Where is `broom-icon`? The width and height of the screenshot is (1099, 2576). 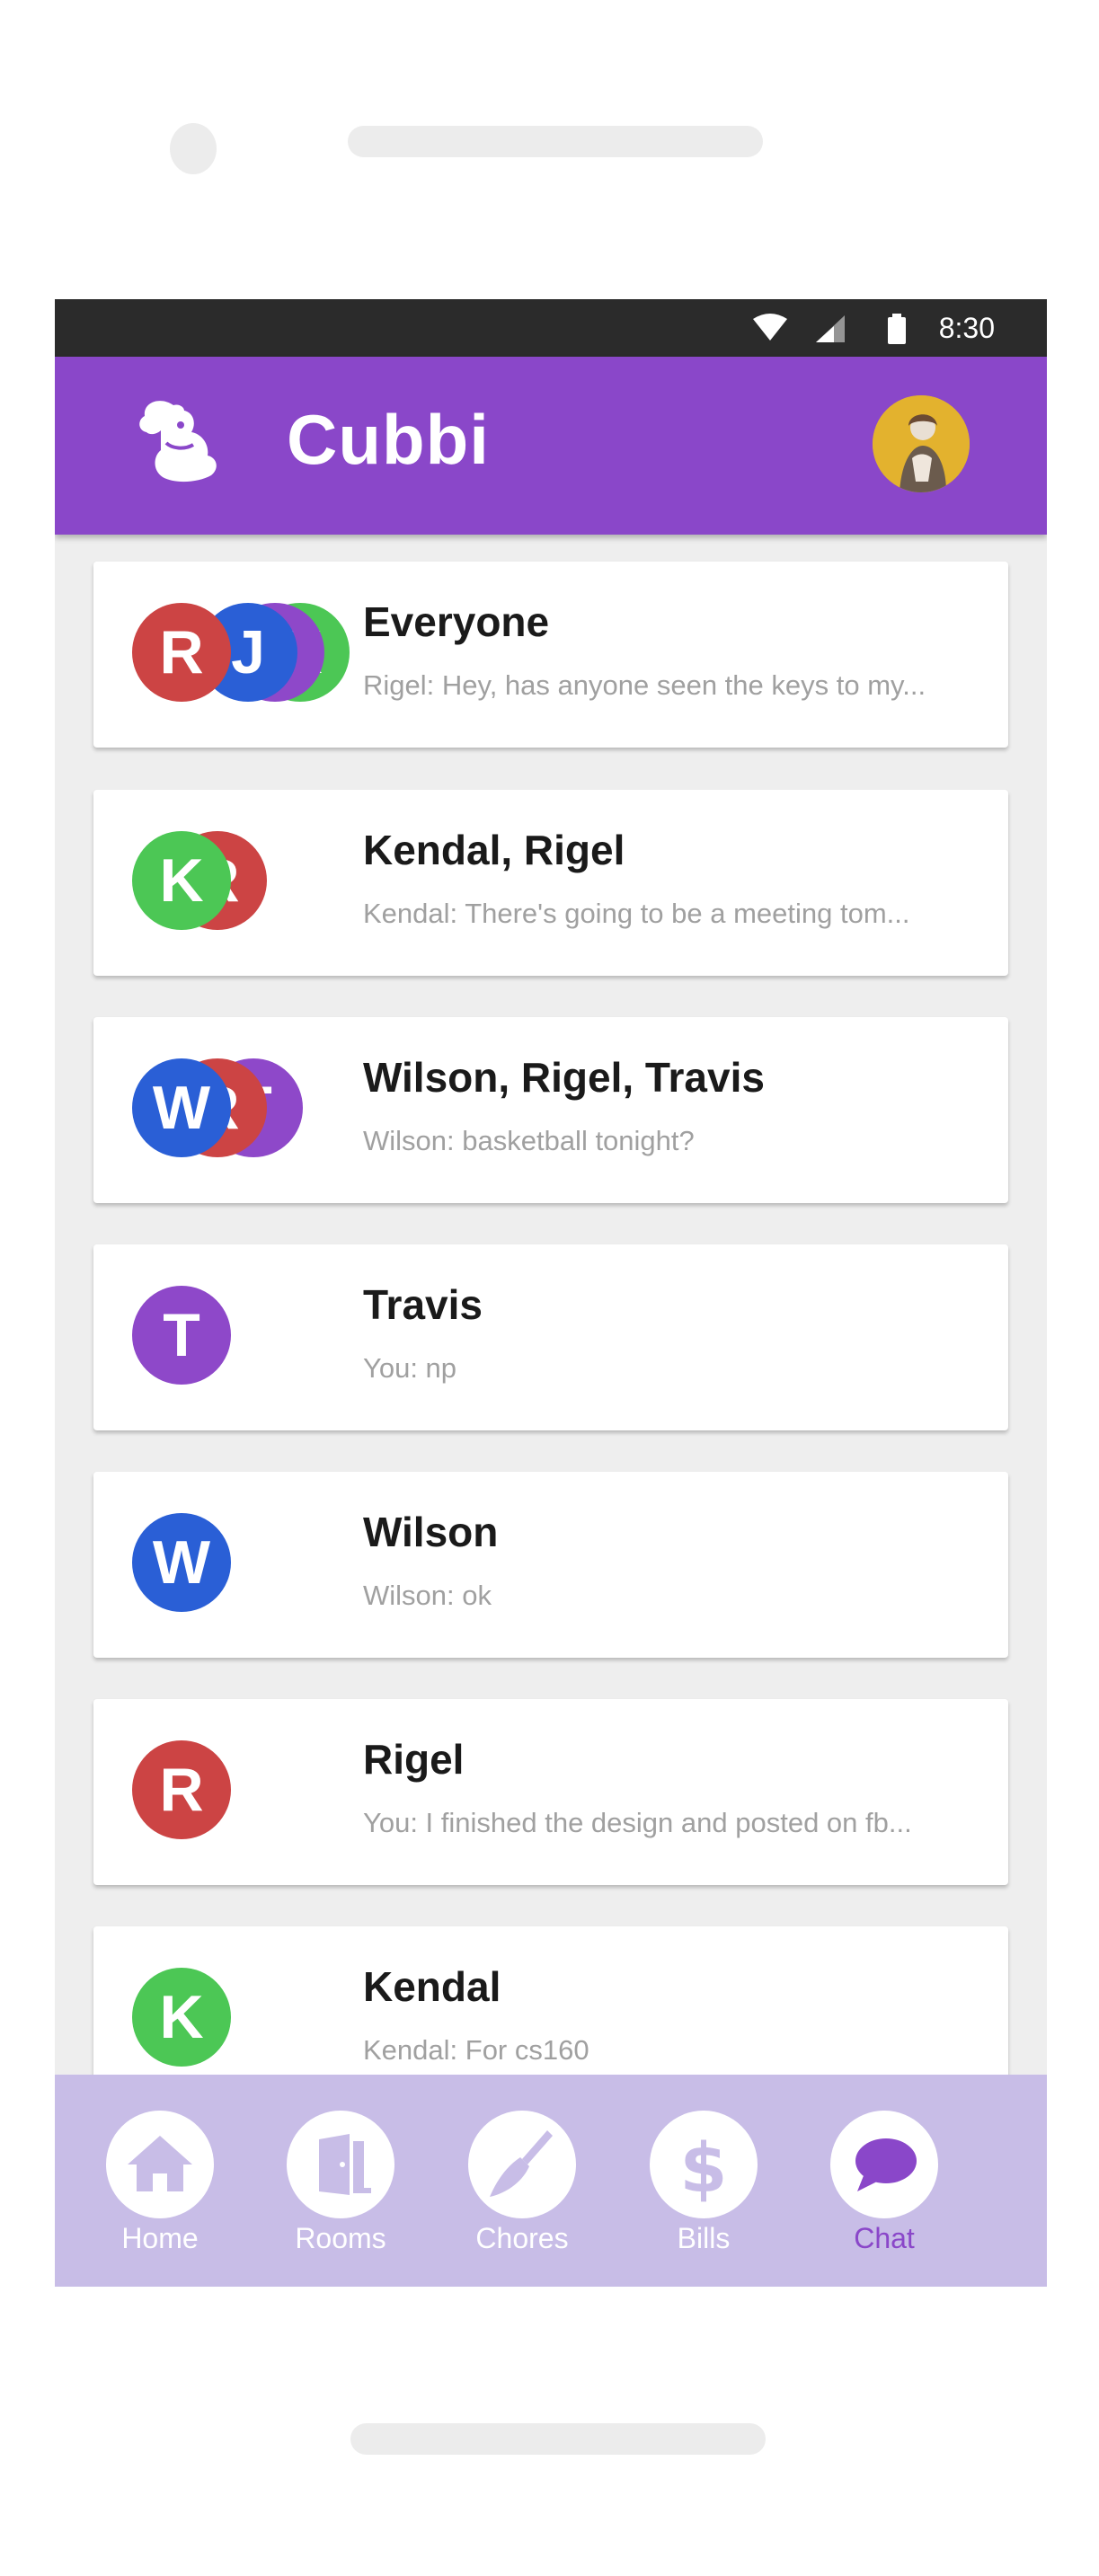
broom-icon is located at coordinates (521, 2163).